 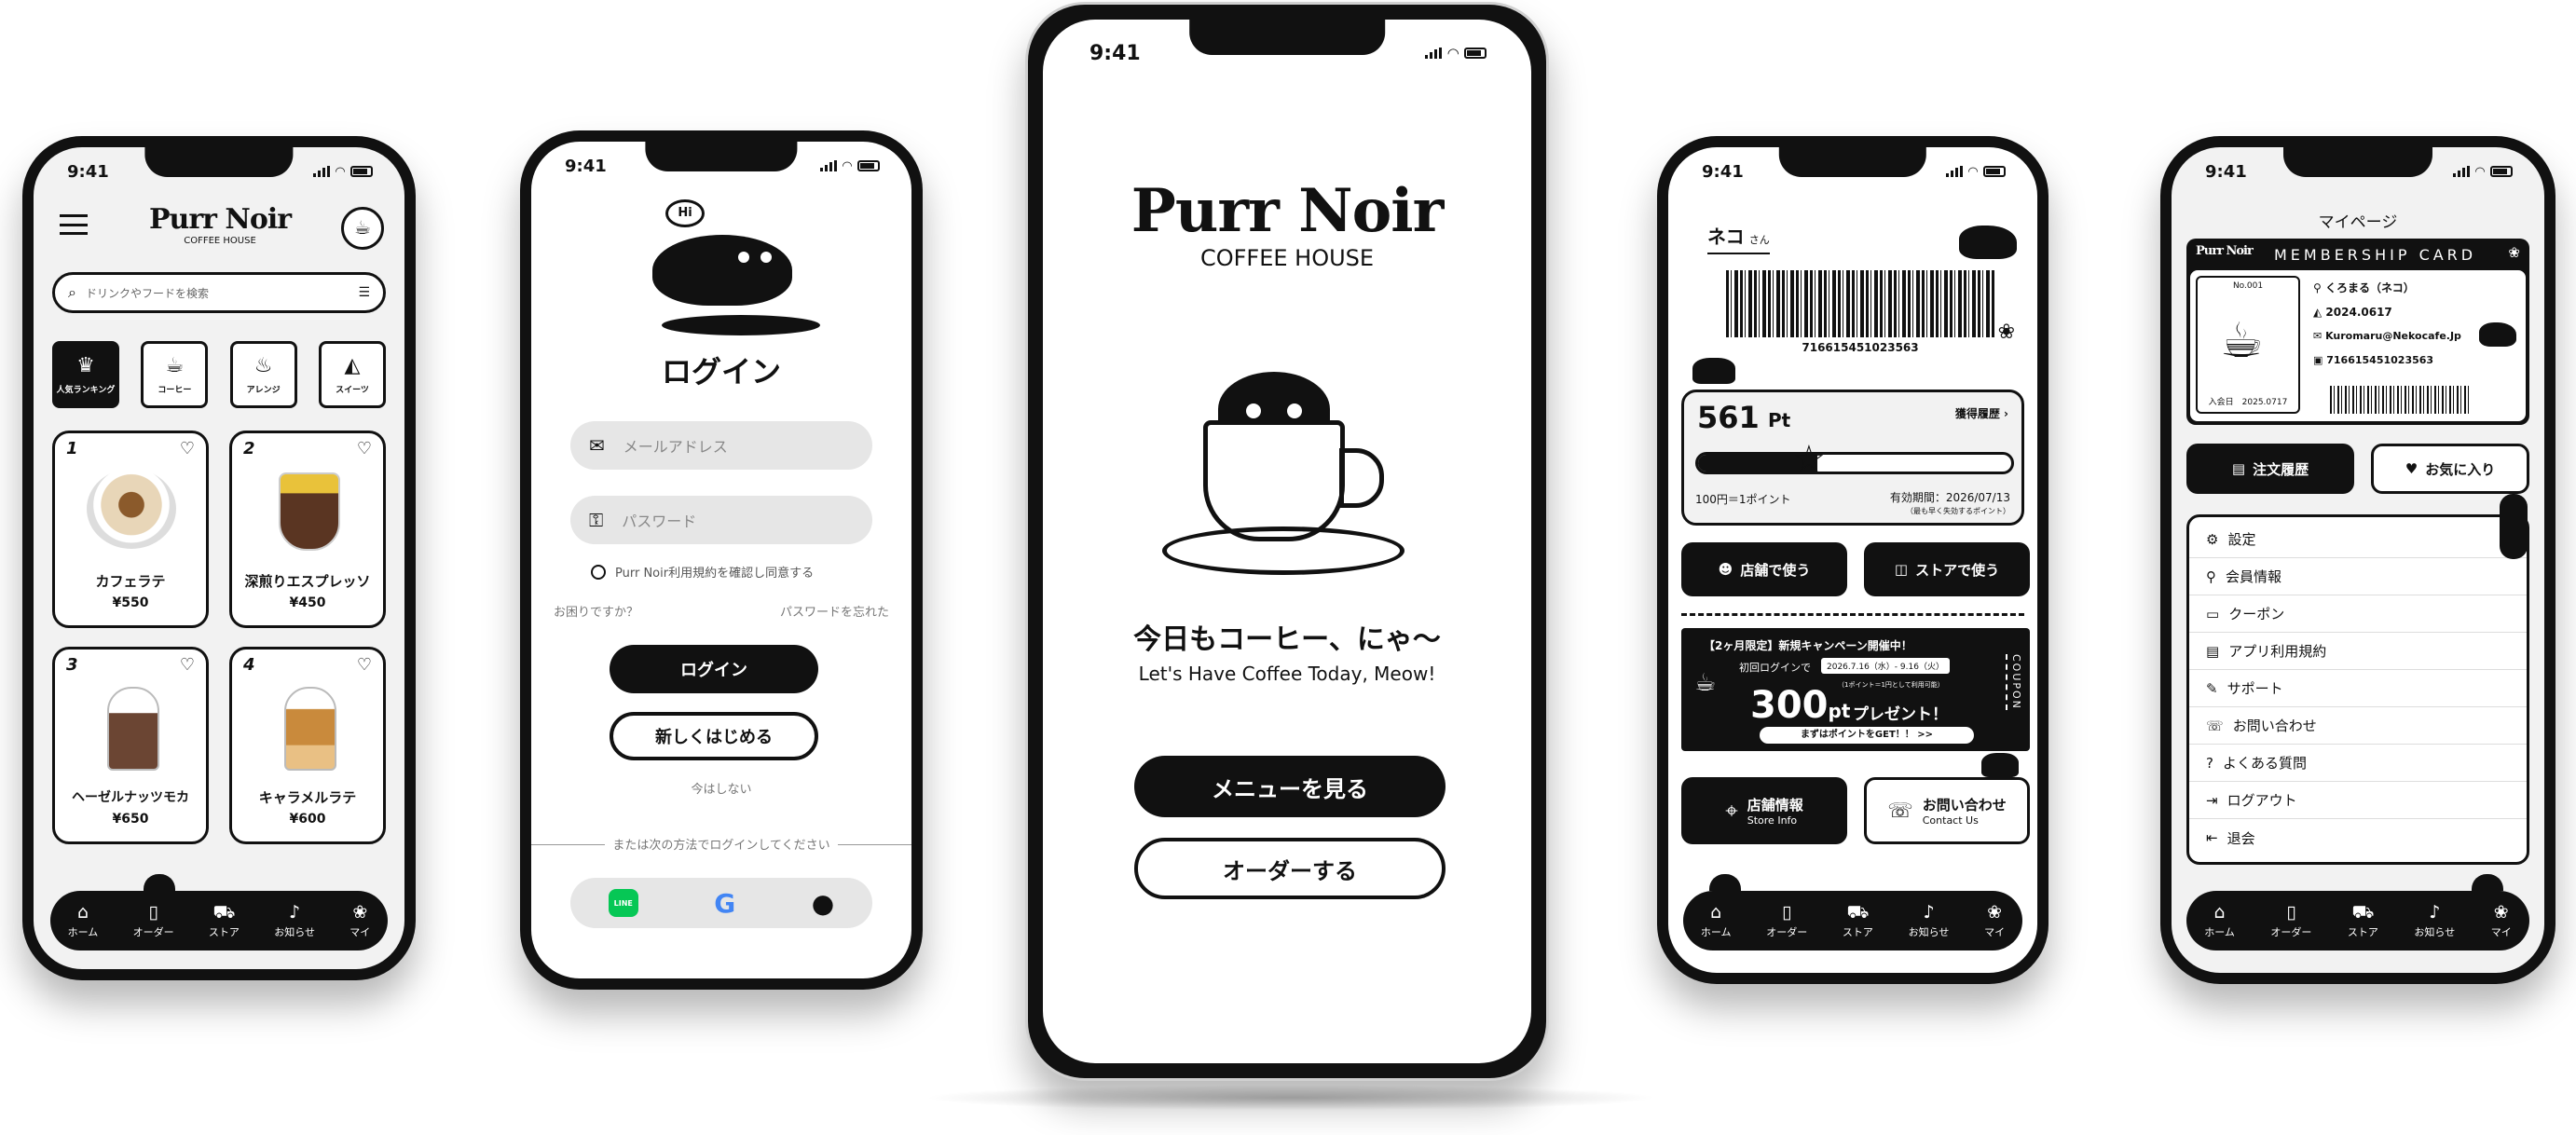 I want to click on menu-withdraw: ⇤ 退会, so click(x=2358, y=837).